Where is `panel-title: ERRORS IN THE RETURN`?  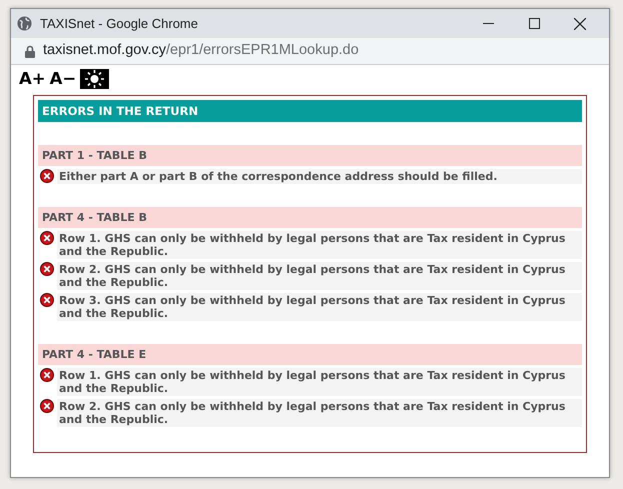 panel-title: ERRORS IN THE RETURN is located at coordinates (310, 111).